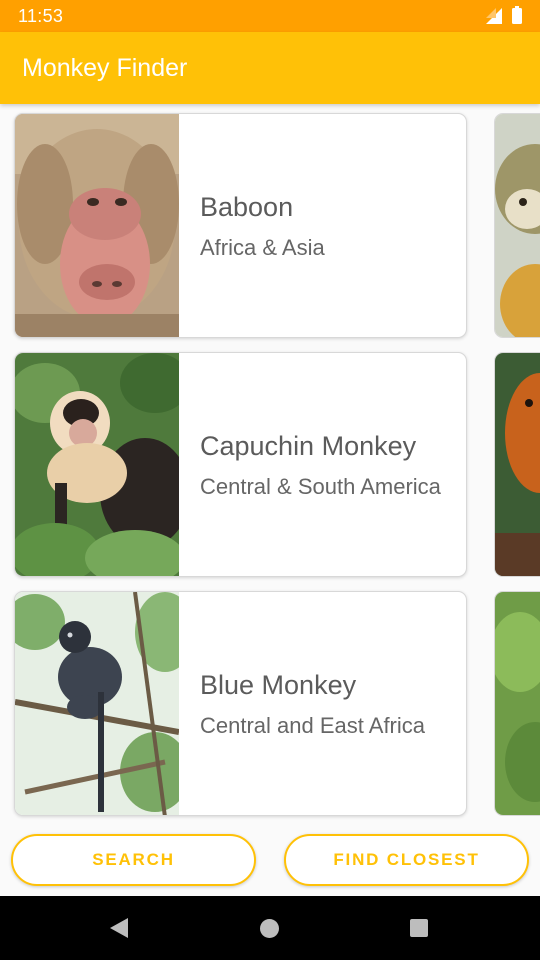  I want to click on monkey-card-text: Baboon Africa & Asia, so click(322, 225).